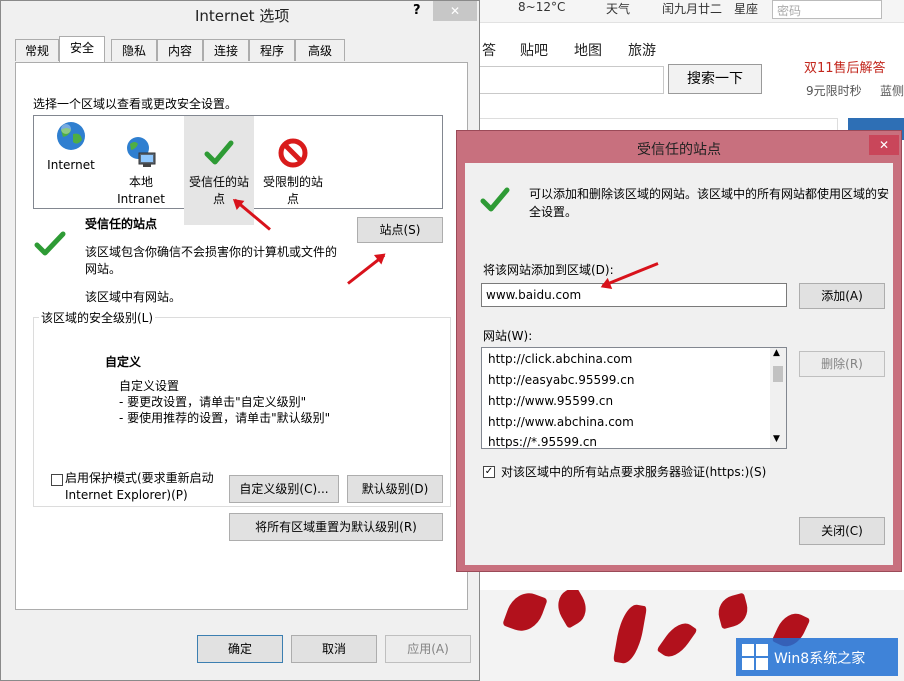  I want to click on tab-connections: 连接, so click(226, 50).